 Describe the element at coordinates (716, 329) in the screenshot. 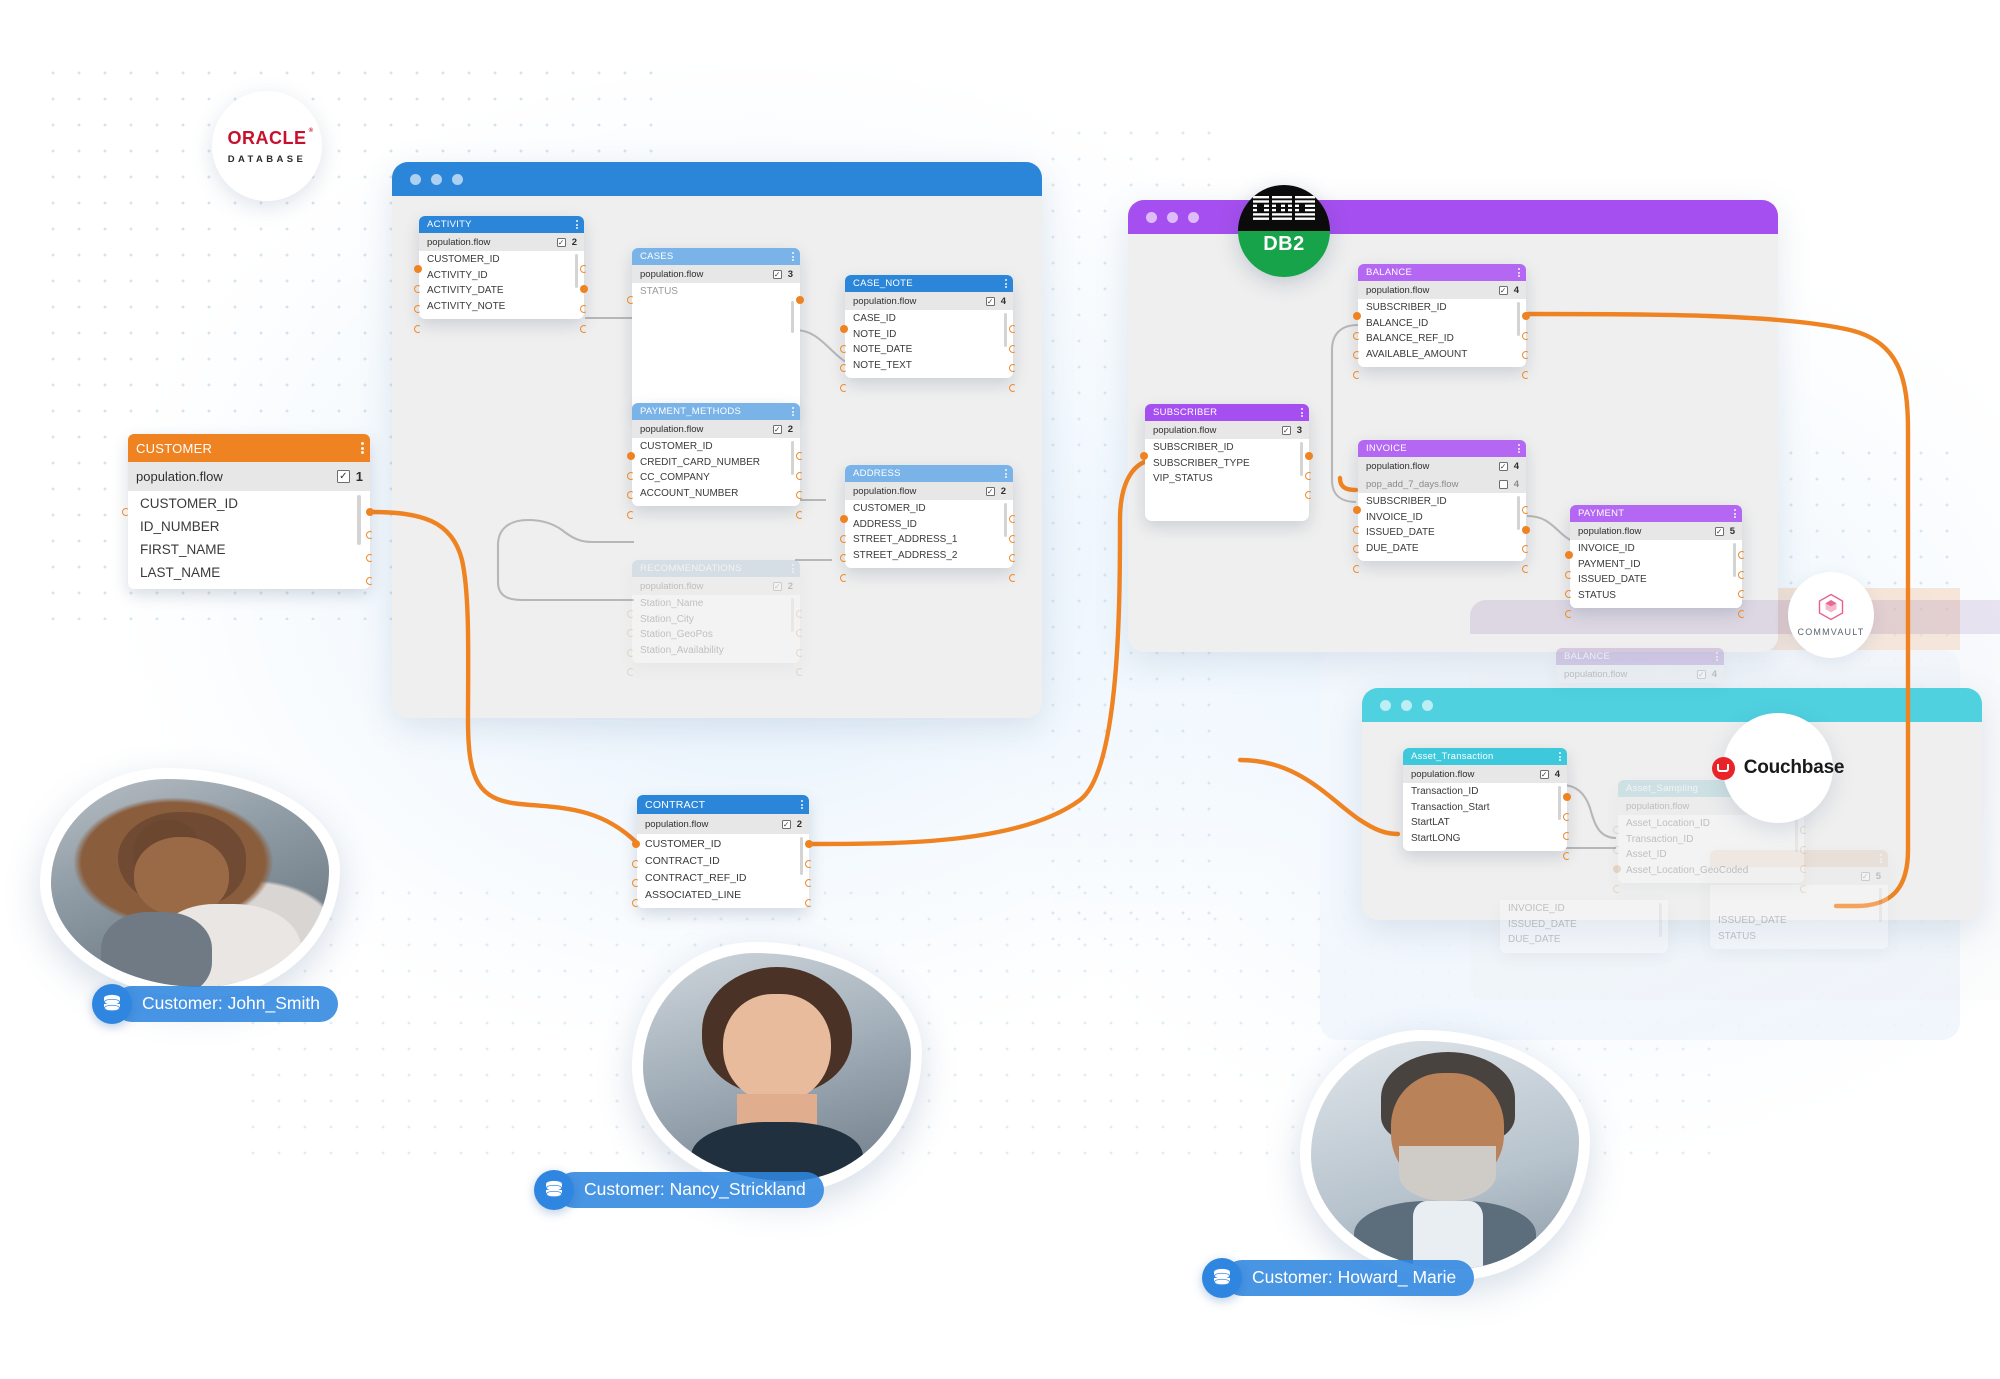

I see `table-cases: CASES population.flow ✓ 3 STATUS` at that location.